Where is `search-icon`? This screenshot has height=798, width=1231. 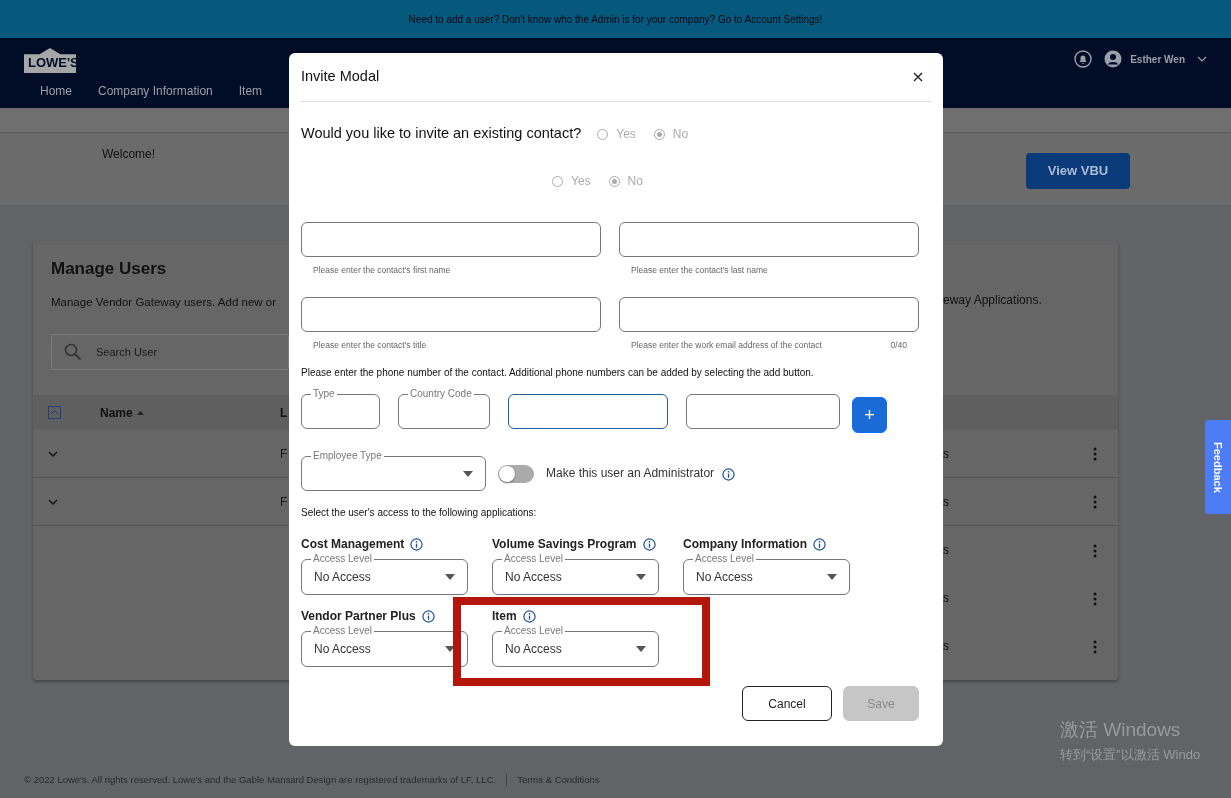 search-icon is located at coordinates (73, 352).